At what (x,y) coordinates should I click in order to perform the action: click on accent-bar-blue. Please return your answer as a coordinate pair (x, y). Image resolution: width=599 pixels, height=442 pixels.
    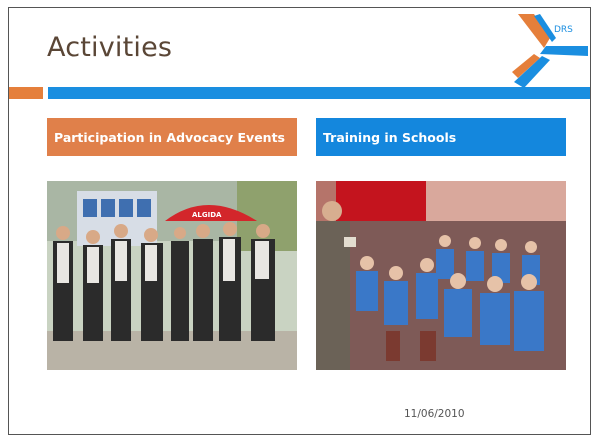
    Looking at the image, I should click on (319, 93).